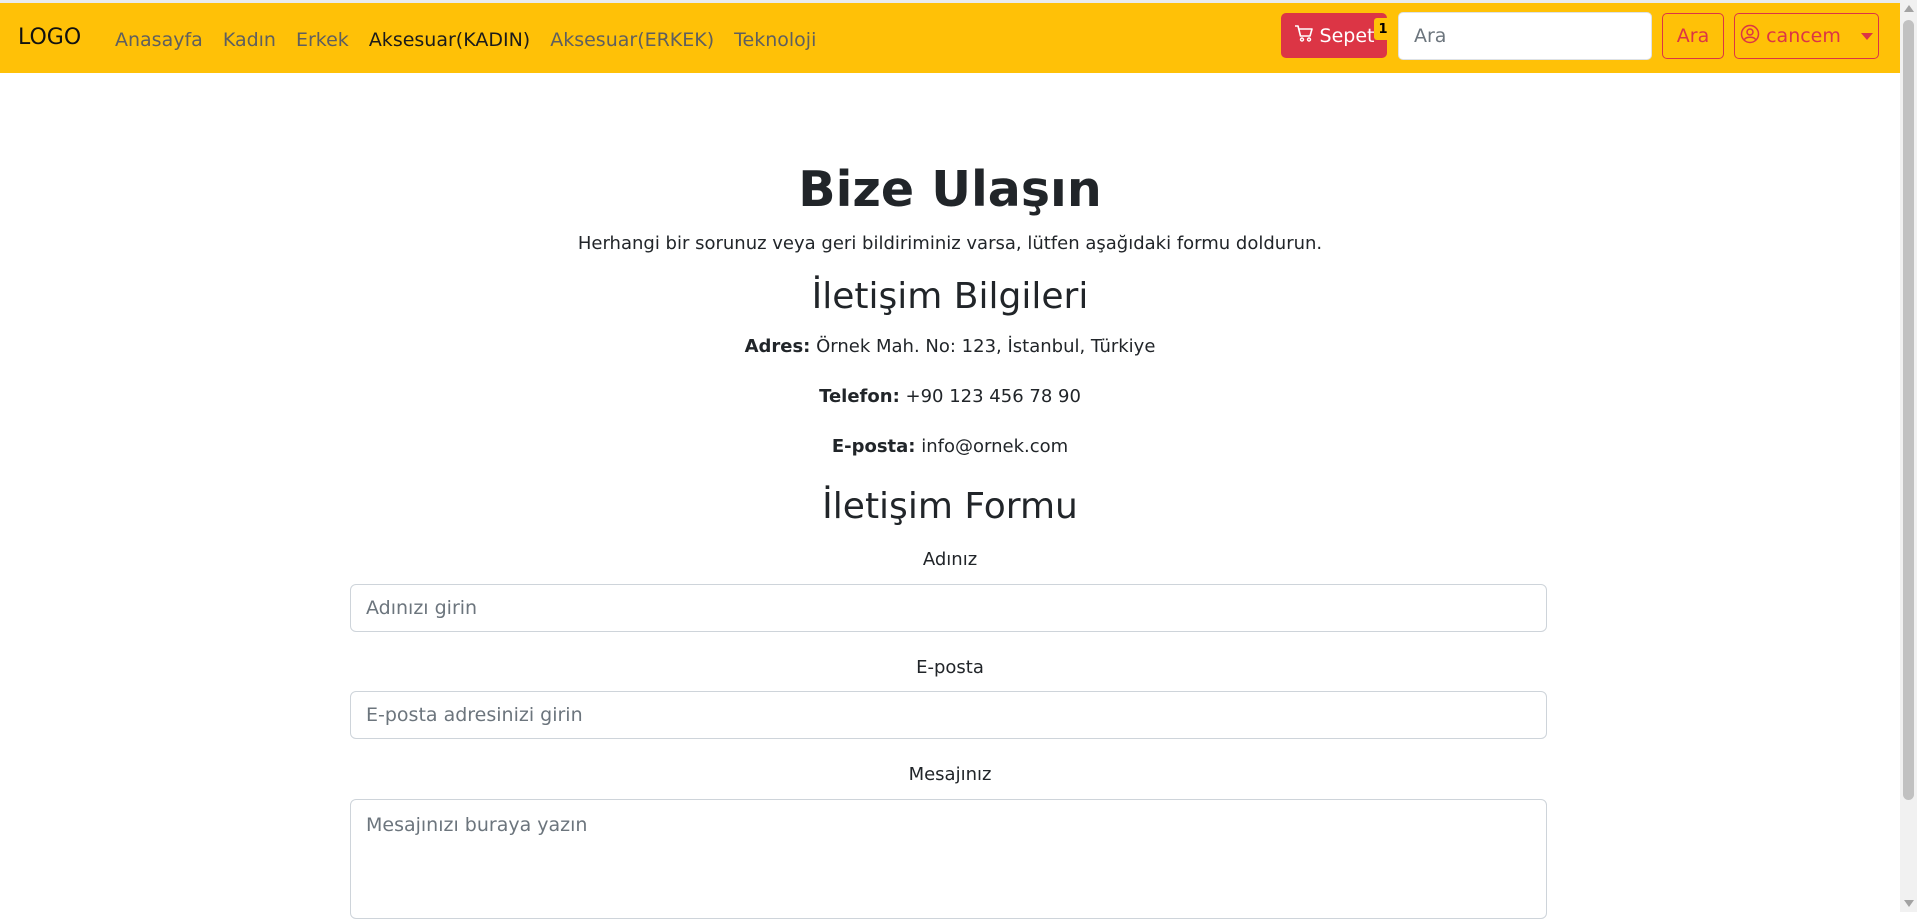 Image resolution: width=1917 pixels, height=919 pixels. I want to click on user-name: cancem, so click(1803, 36).